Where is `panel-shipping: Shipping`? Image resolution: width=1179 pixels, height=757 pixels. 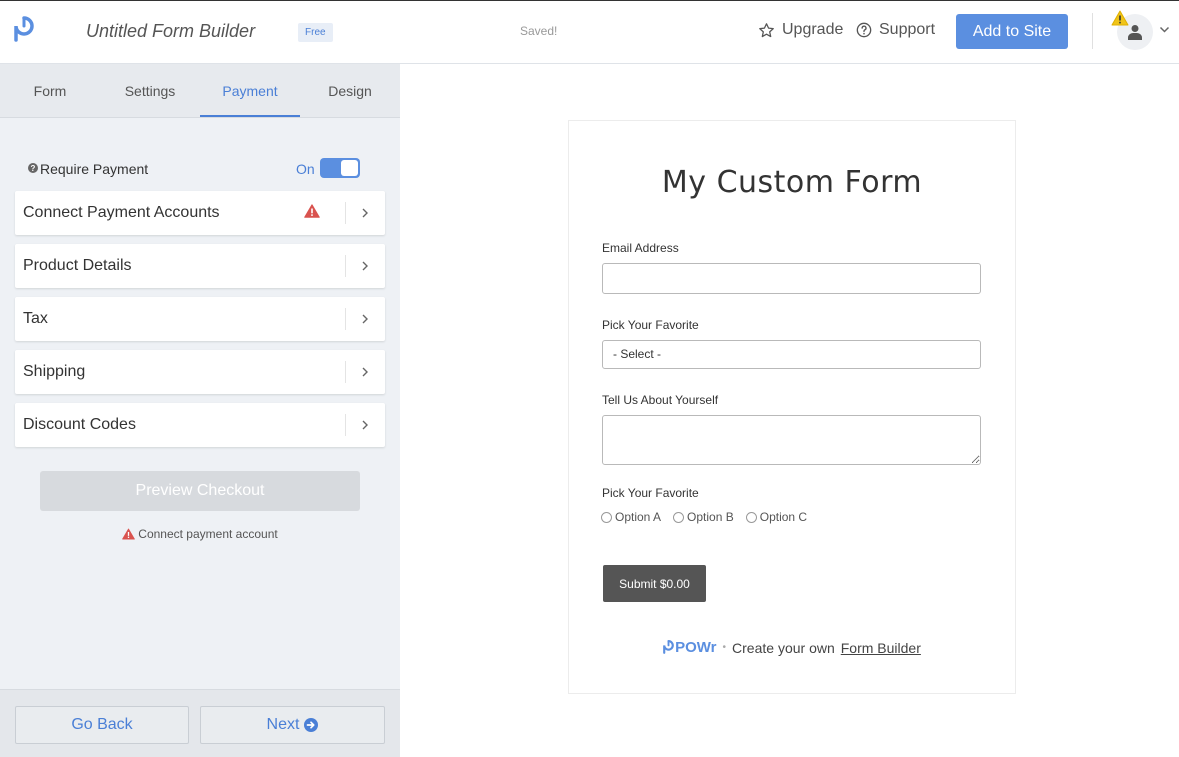
panel-shipping: Shipping is located at coordinates (200, 372).